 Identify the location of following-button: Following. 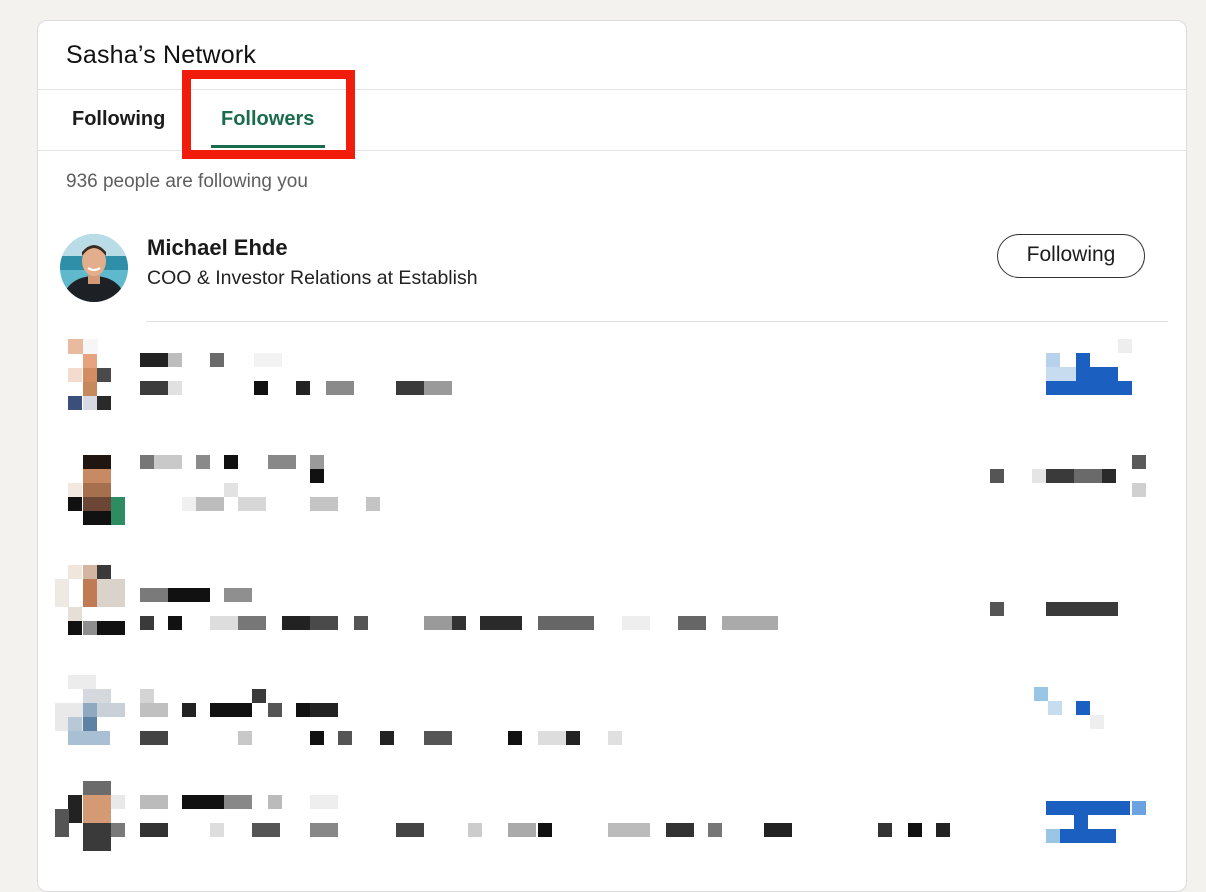
(1071, 256).